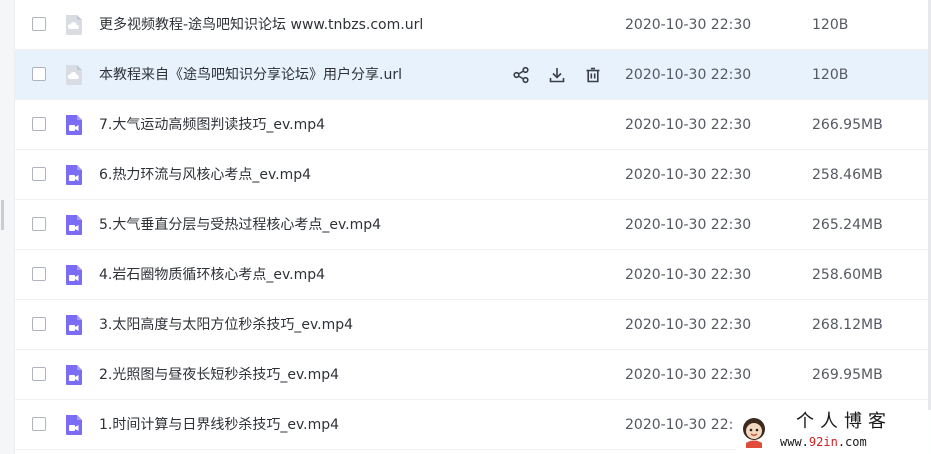 The width and height of the screenshot is (931, 454). What do you see at coordinates (219, 375) in the screenshot?
I see `file-name: 2.光照图与昼夜长短秒杀技巧_ev.mp4` at bounding box center [219, 375].